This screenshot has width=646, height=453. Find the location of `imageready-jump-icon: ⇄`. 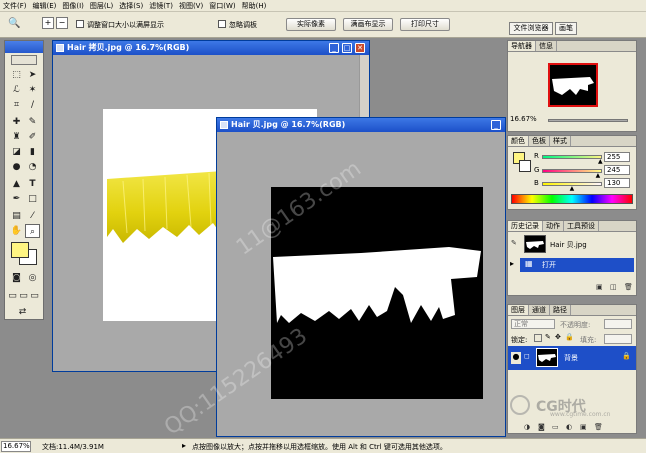

imageready-jump-icon: ⇄ is located at coordinates (22, 312).